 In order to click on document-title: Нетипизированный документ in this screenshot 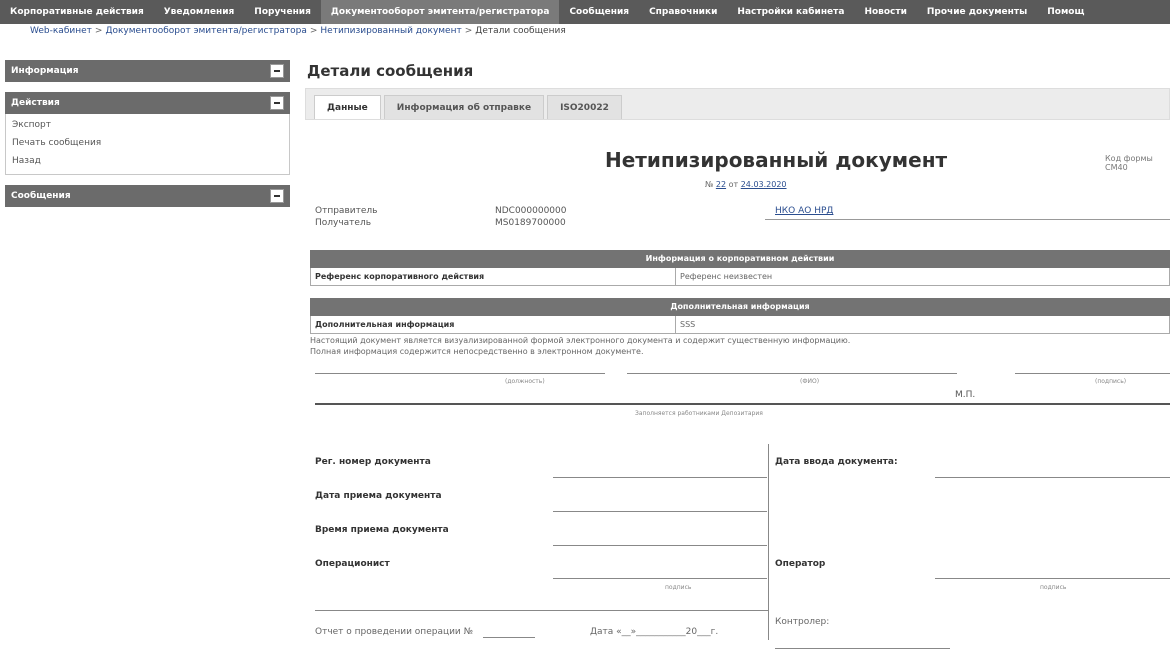, I will do `click(776, 160)`.